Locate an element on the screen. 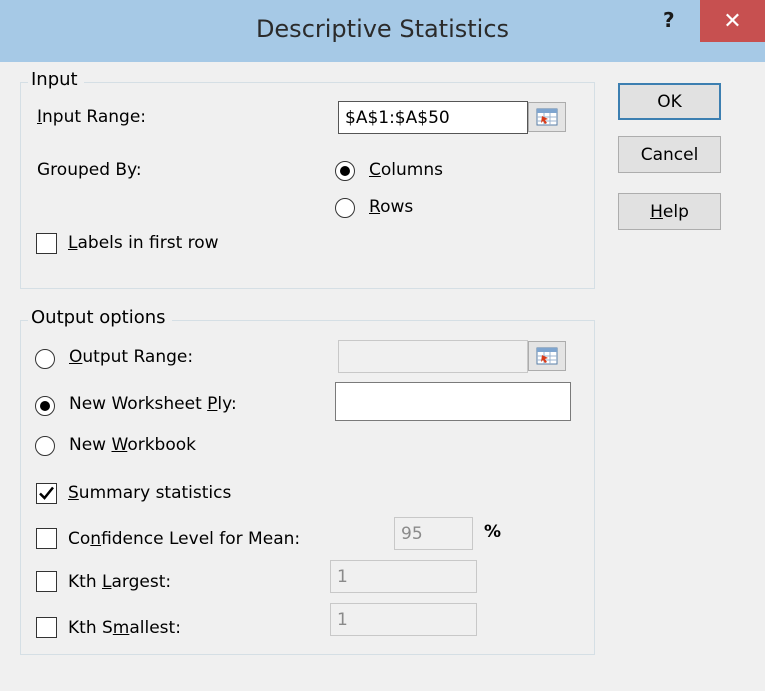 Image resolution: width=765 pixels, height=691 pixels. kth-largest-field: 1 is located at coordinates (403, 576).